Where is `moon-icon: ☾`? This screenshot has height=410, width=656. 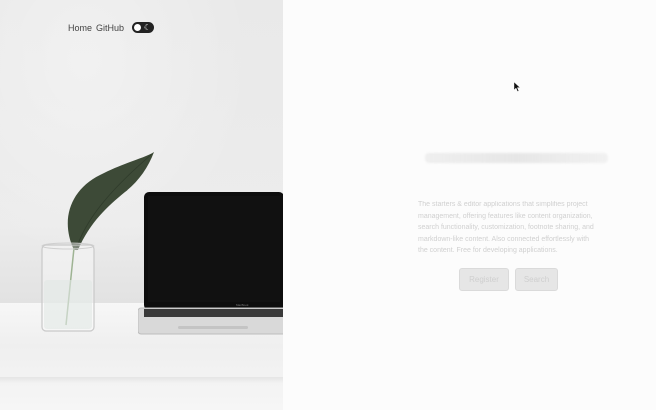
moon-icon: ☾ is located at coordinates (147, 27).